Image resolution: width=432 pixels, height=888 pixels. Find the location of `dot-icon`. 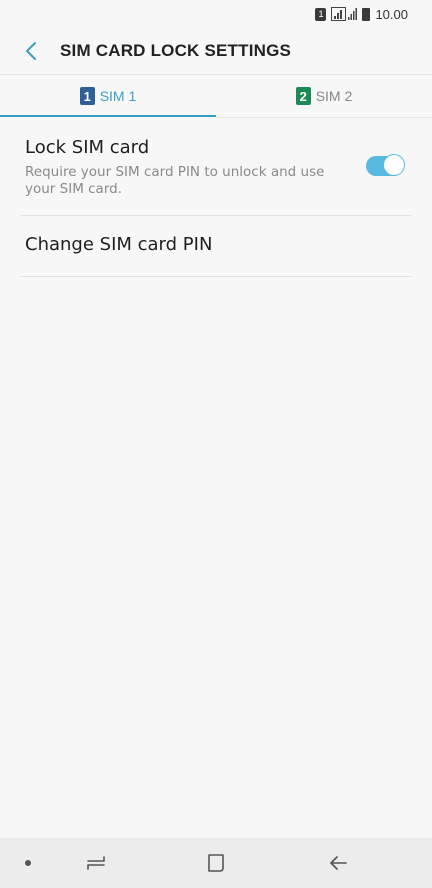

dot-icon is located at coordinates (28, 863).